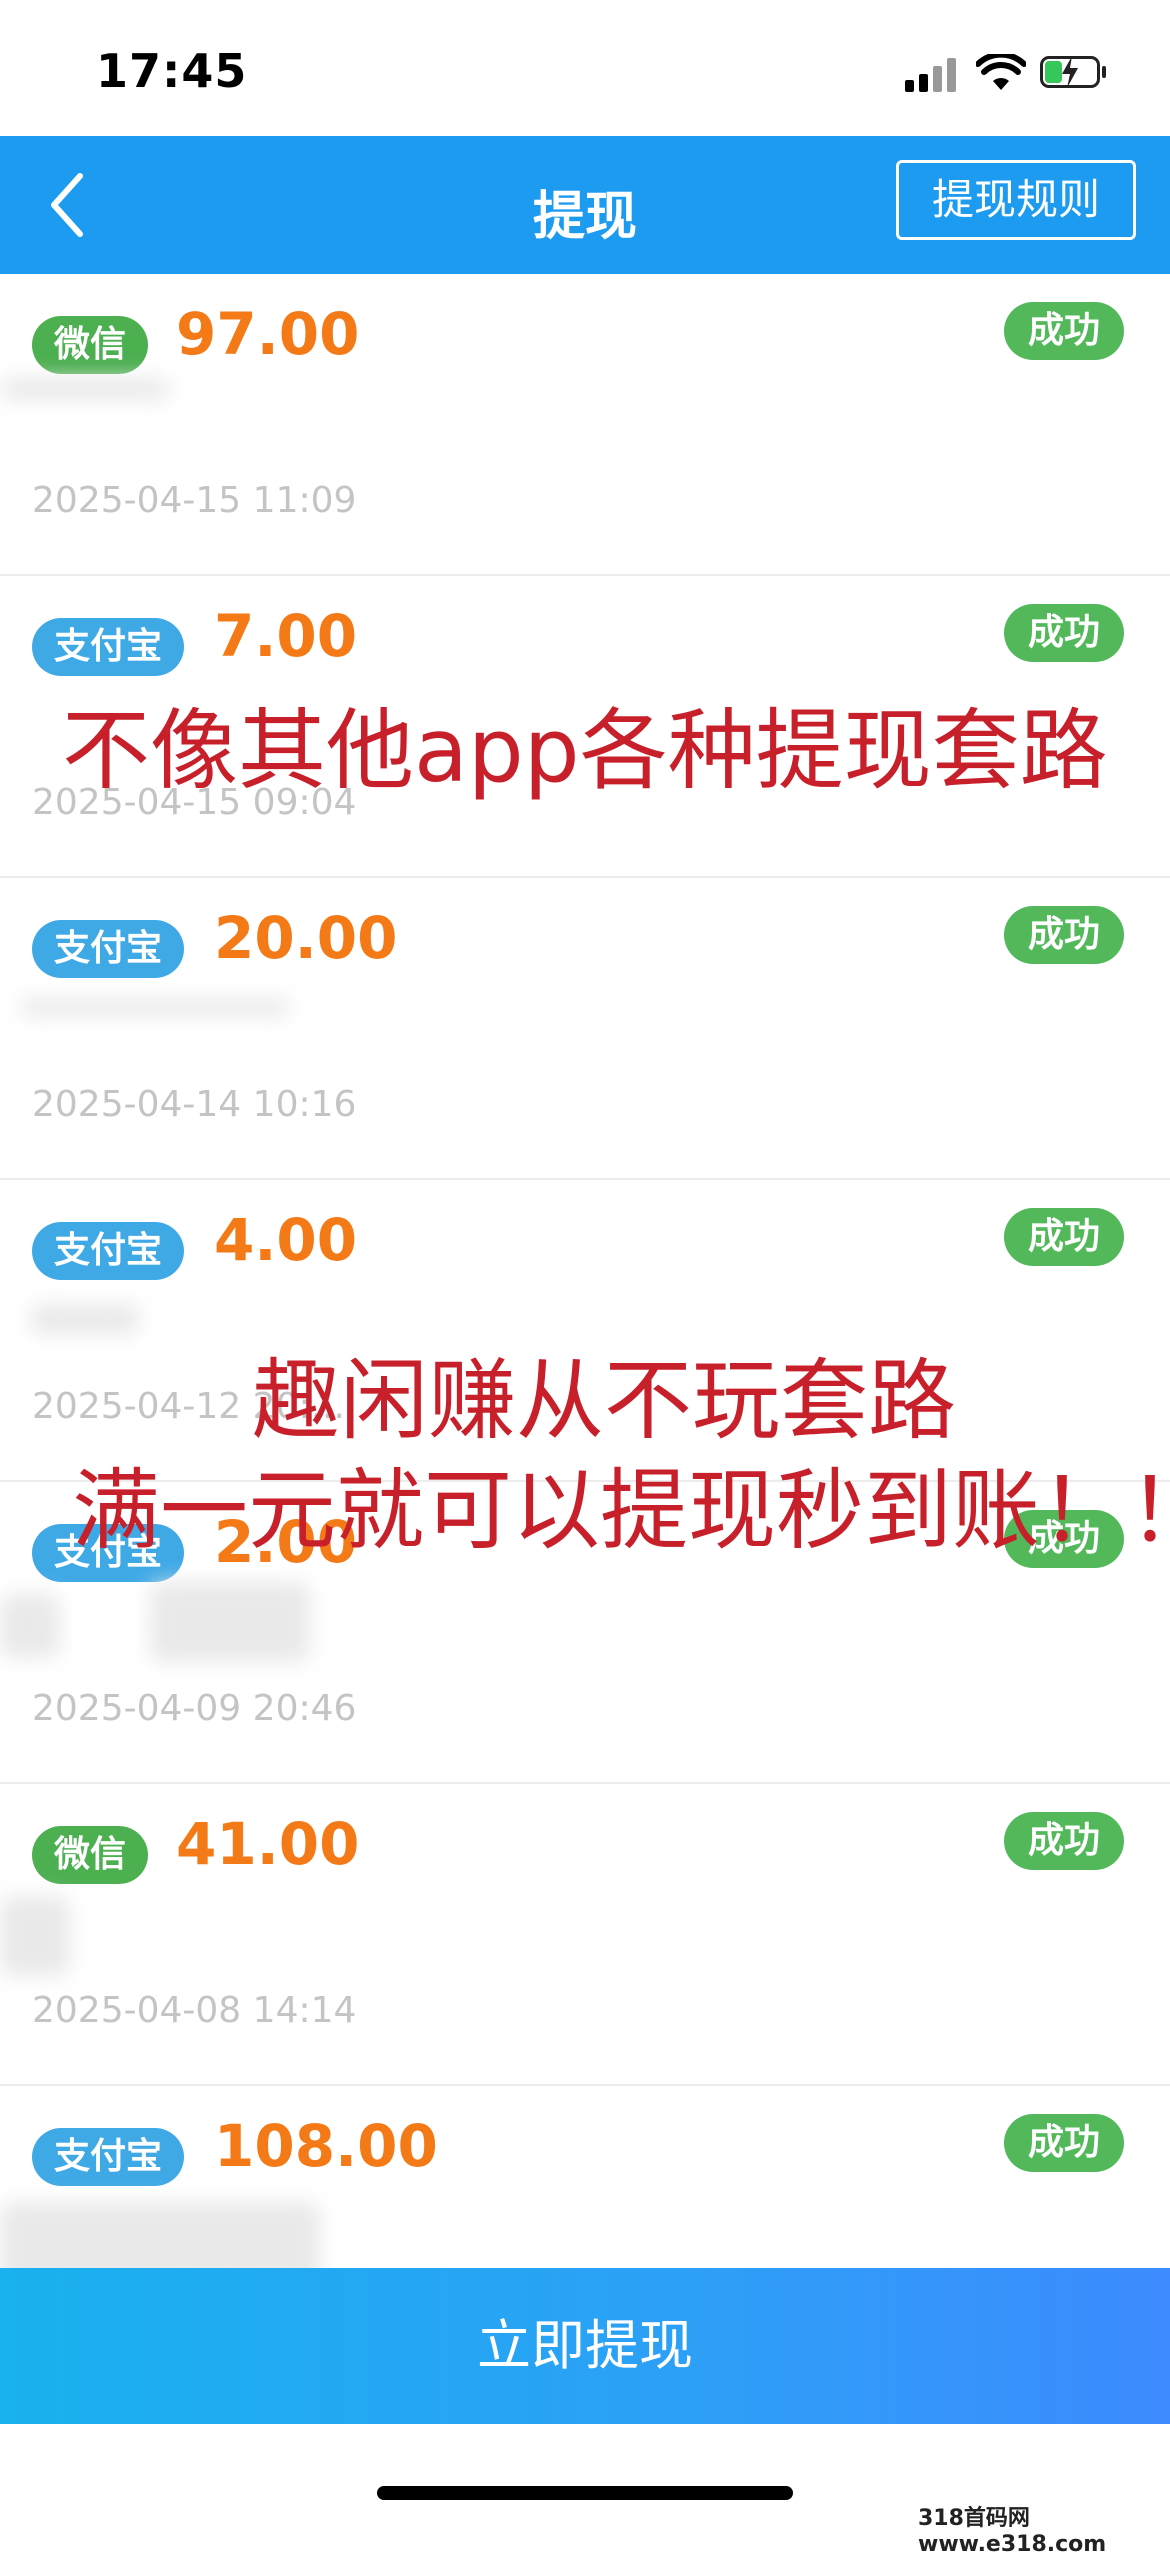 Image resolution: width=1170 pixels, height=2557 pixels. I want to click on status-time: 17:45, so click(172, 71).